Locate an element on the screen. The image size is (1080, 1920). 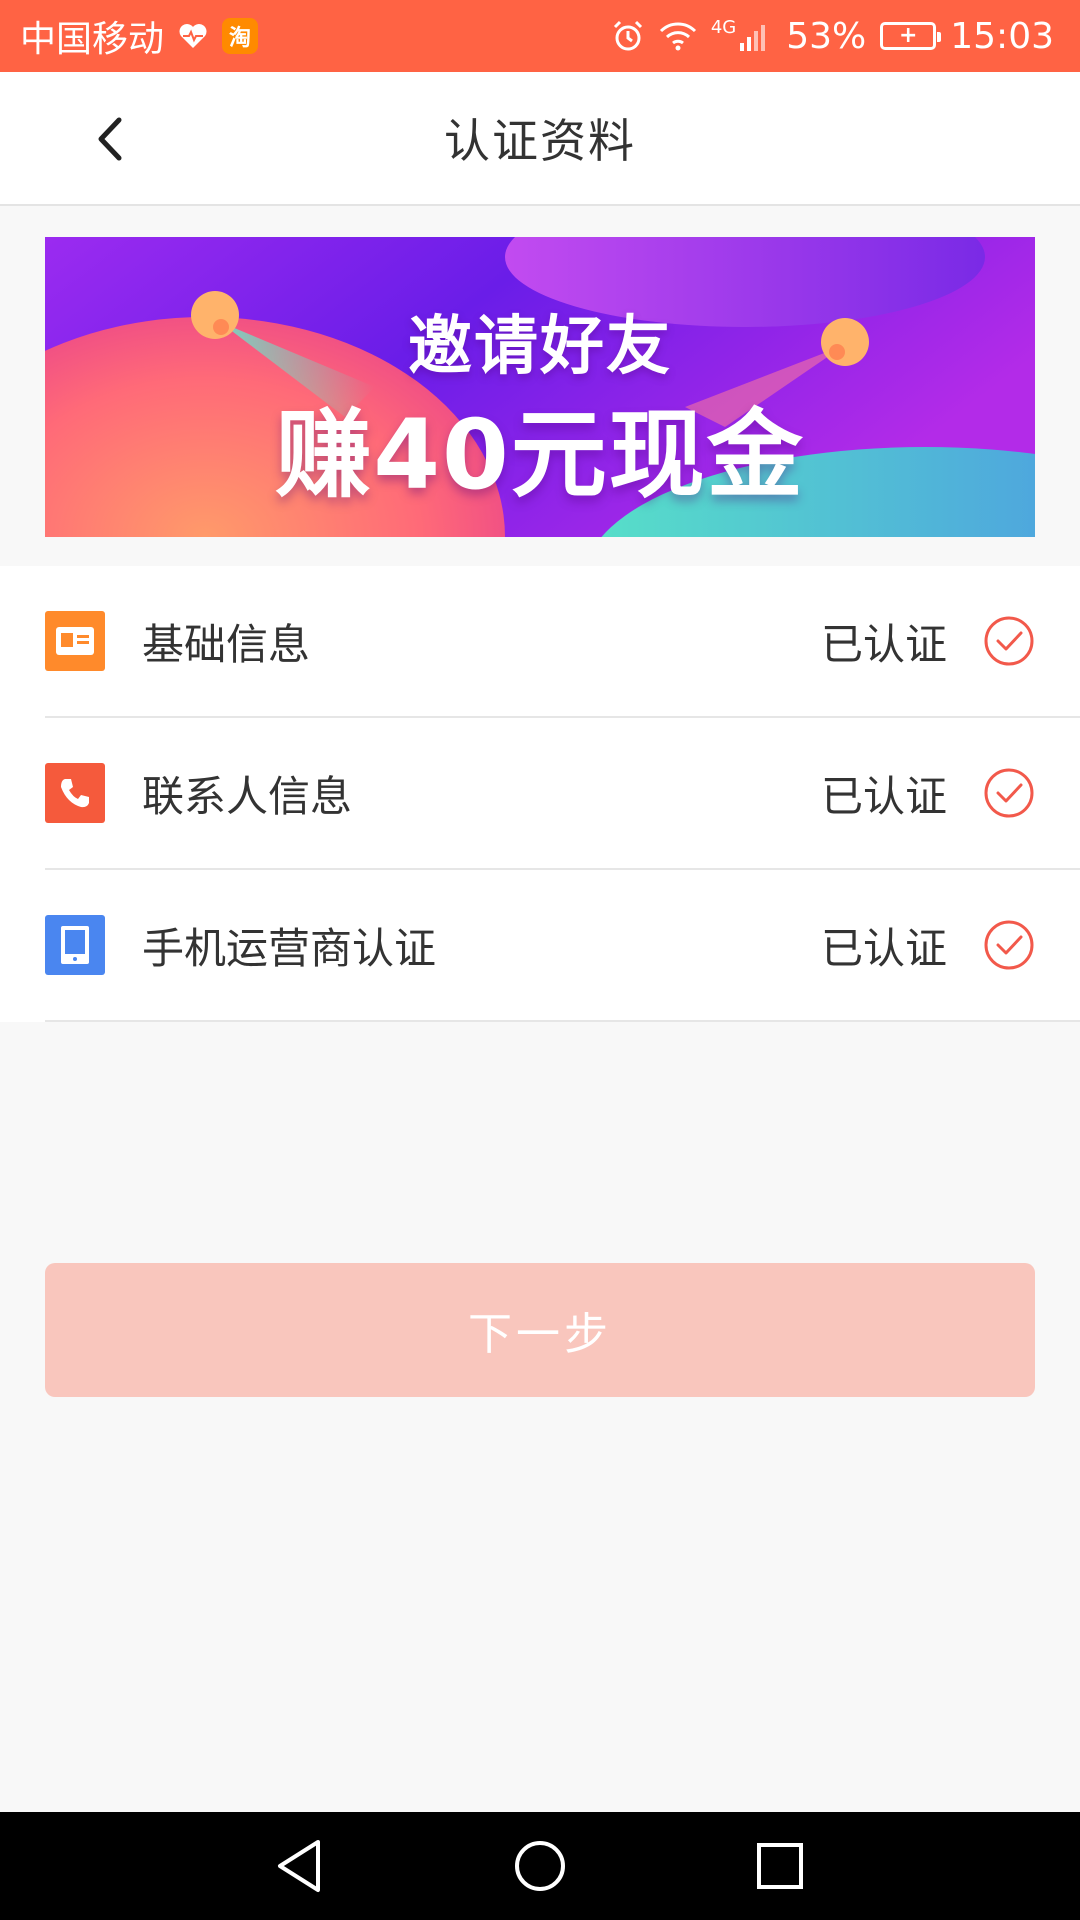
system-navigation-bar is located at coordinates (540, 1866).